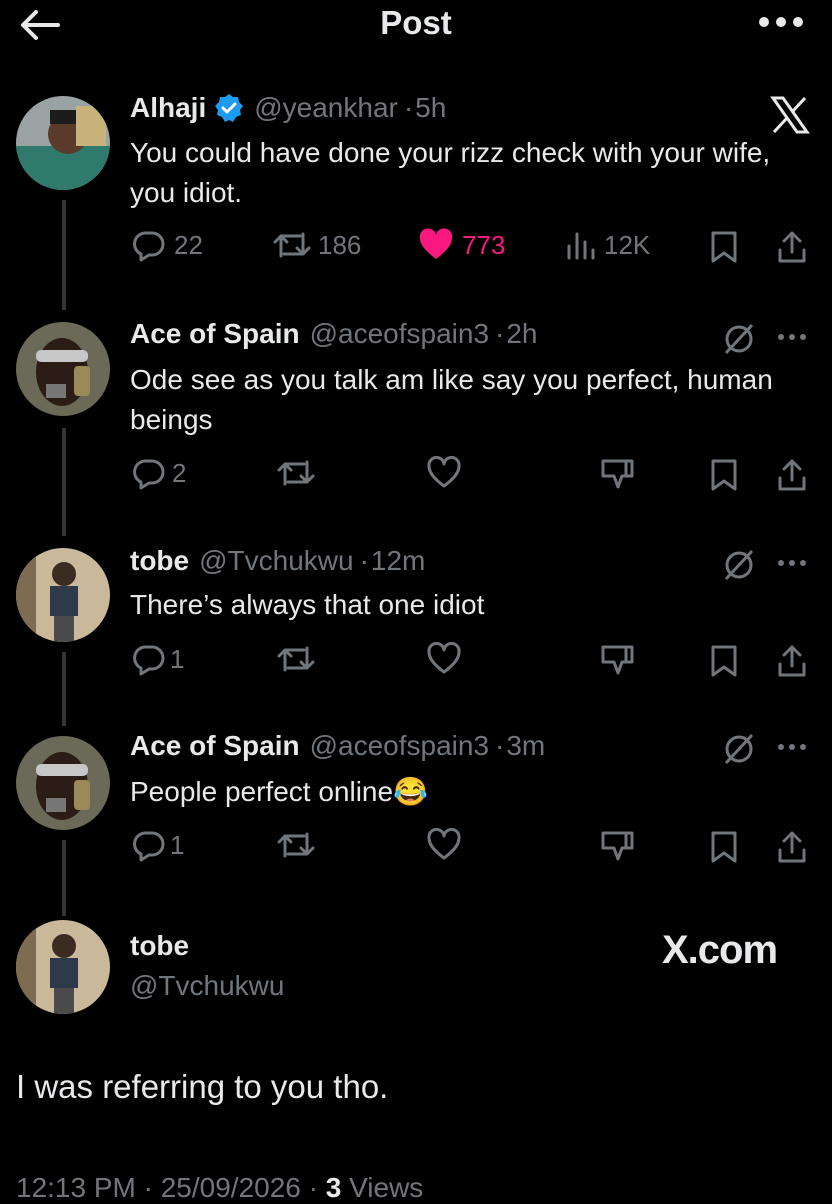 The width and height of the screenshot is (832, 1204). What do you see at coordinates (179, 472) in the screenshot?
I see `reply-count: 2` at bounding box center [179, 472].